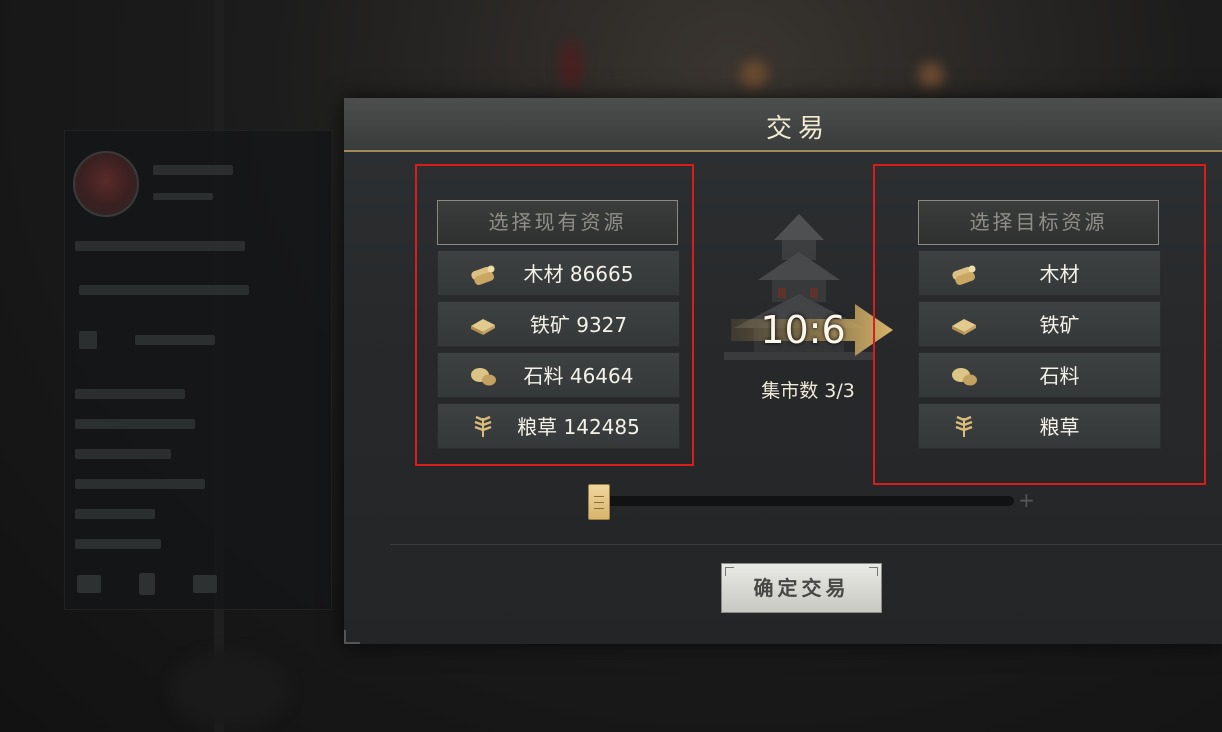 The width and height of the screenshot is (1222, 732). I want to click on market-count: 集市数 3/3, so click(808, 391).